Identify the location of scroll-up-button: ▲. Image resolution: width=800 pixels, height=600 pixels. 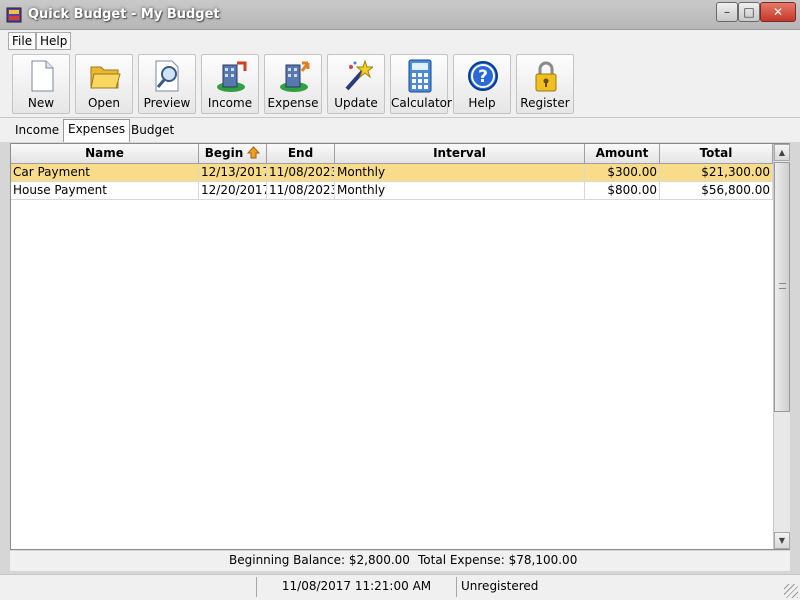
(782, 152).